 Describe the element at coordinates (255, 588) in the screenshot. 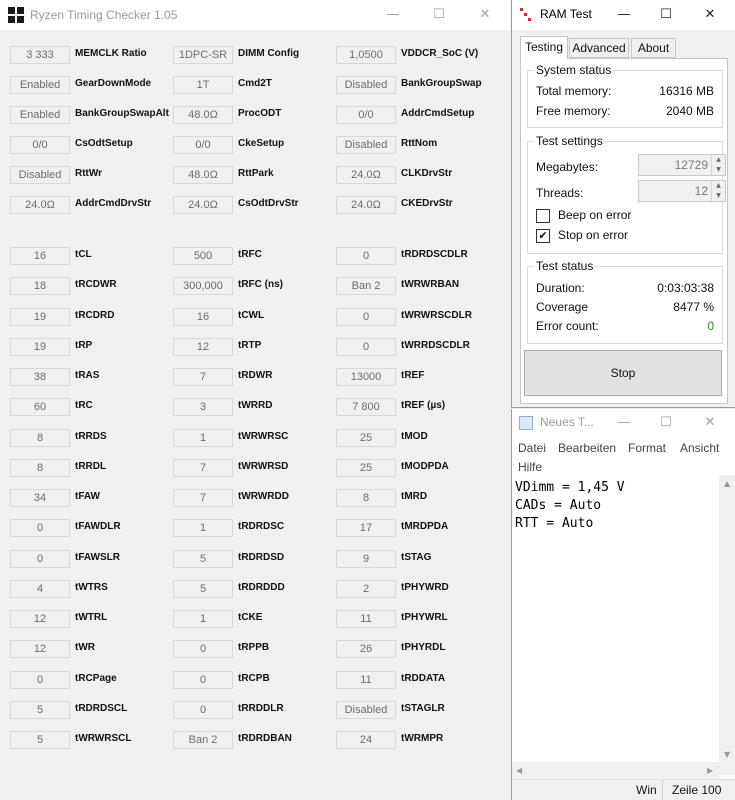

I see `rtc-row: 4 tWTRS 5 tRDRDDD 2 tPHYWRD` at that location.